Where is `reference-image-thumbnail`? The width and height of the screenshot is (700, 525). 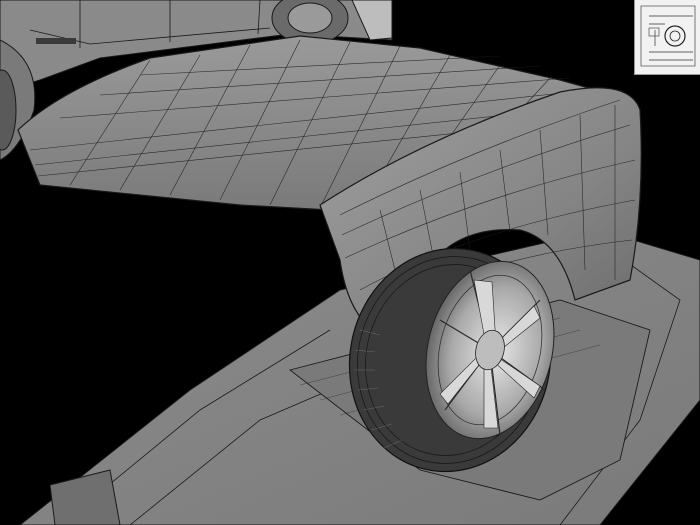 reference-image-thumbnail is located at coordinates (667, 37).